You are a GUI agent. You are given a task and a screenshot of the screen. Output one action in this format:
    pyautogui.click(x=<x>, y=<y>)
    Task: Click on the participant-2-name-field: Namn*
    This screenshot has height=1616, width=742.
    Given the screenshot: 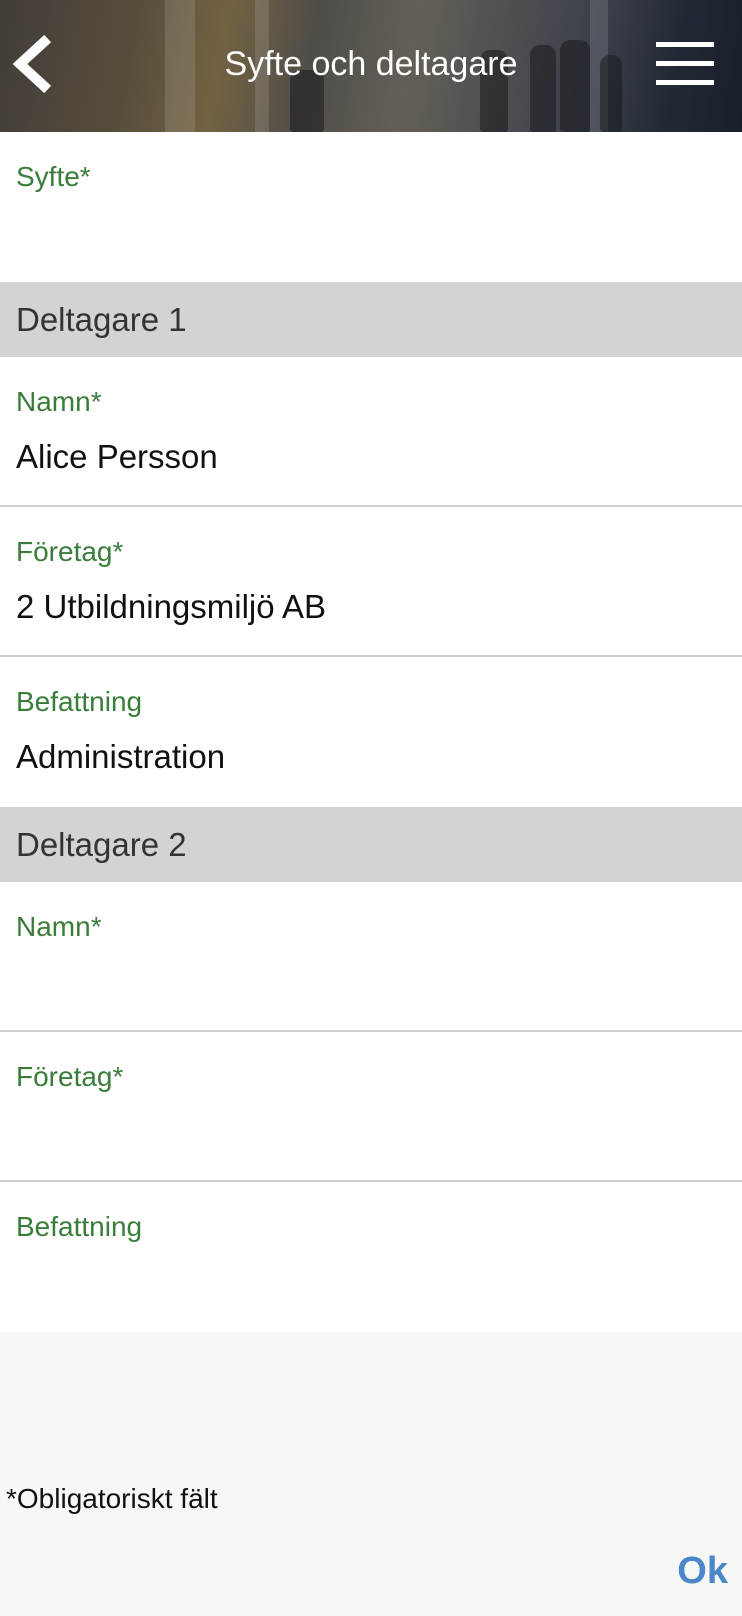 What is the action you would take?
    pyautogui.click(x=371, y=957)
    